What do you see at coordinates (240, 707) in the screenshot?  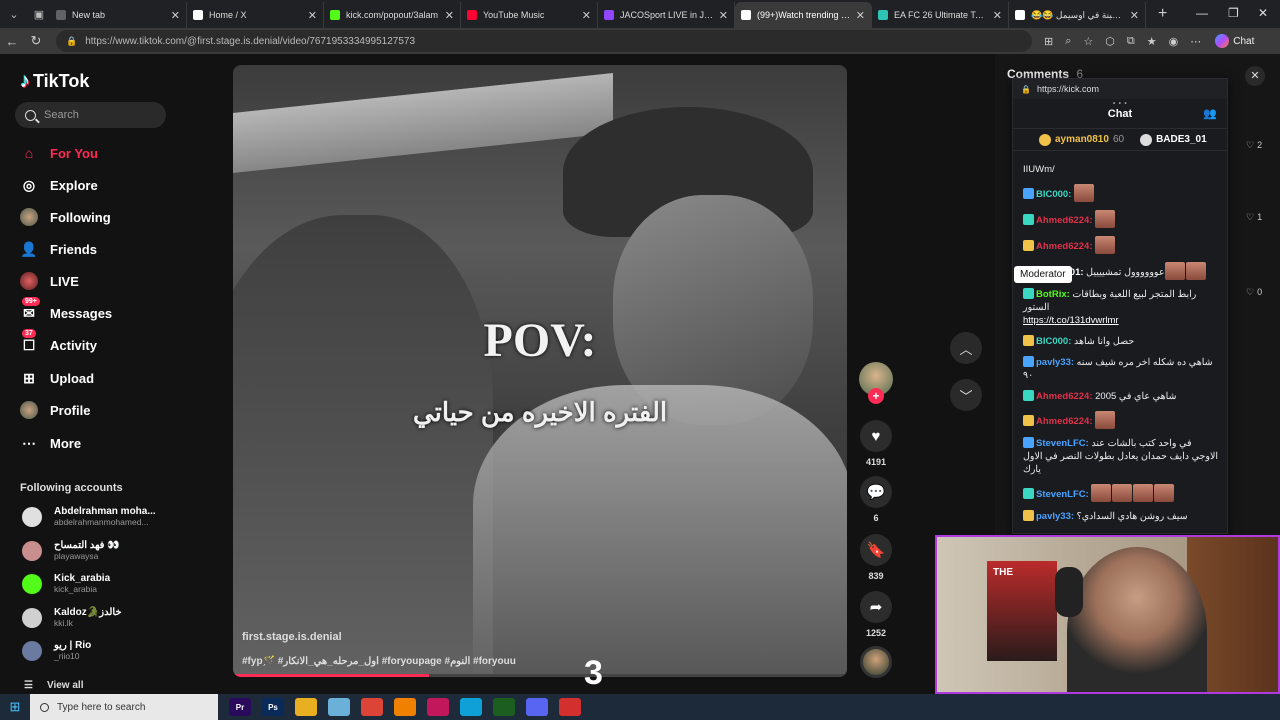 I see `premiere-icon: Pr` at bounding box center [240, 707].